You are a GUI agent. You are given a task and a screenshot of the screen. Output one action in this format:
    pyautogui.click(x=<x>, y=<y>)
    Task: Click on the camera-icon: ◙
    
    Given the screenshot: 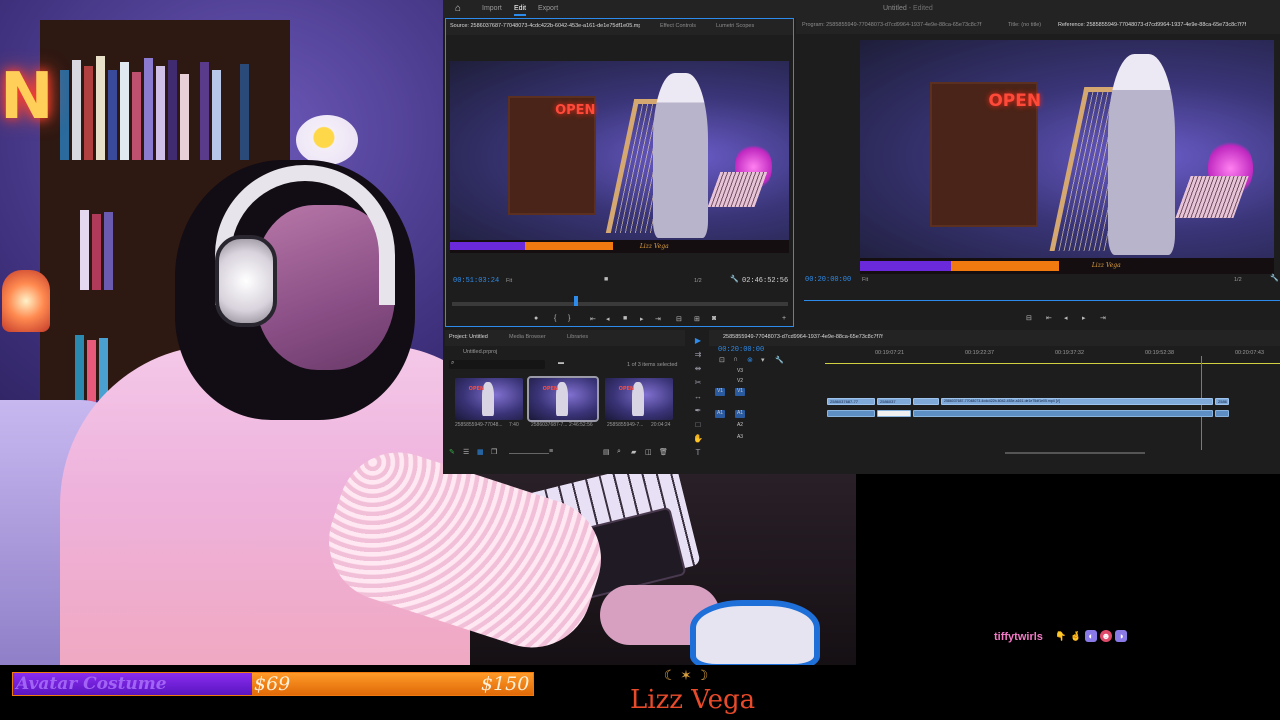 What is the action you would take?
    pyautogui.click(x=714, y=318)
    